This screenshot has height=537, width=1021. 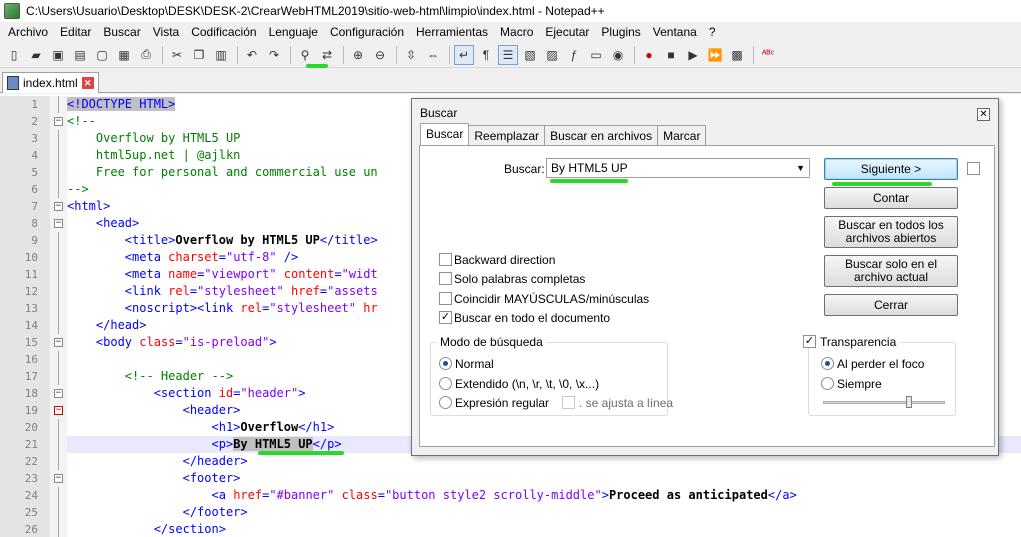 What do you see at coordinates (768, 55) in the screenshot?
I see `spell-check-icon: ᴬᴮᶜ` at bounding box center [768, 55].